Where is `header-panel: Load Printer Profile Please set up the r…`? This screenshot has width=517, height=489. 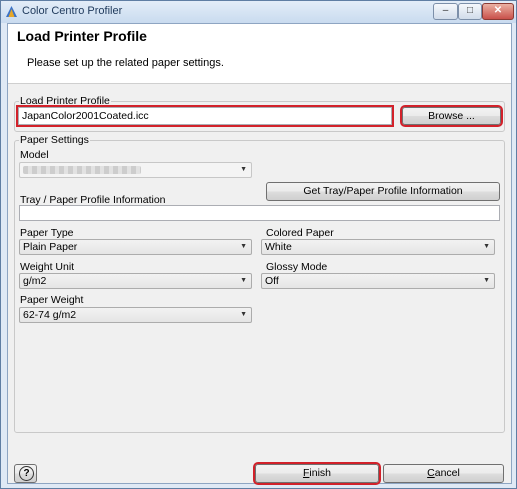 header-panel: Load Printer Profile Please set up the r… is located at coordinates (259, 54).